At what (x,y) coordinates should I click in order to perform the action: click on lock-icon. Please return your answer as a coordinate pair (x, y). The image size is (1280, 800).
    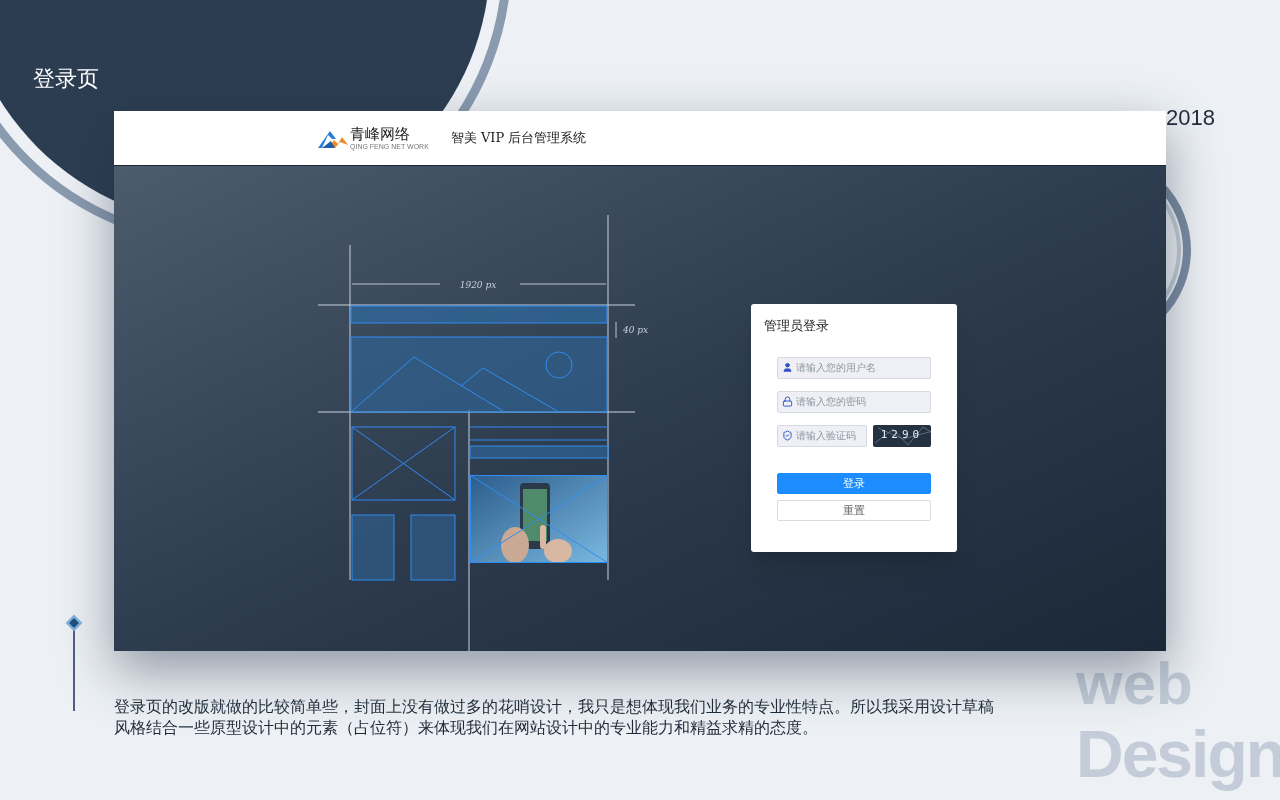
    Looking at the image, I should click on (787, 401).